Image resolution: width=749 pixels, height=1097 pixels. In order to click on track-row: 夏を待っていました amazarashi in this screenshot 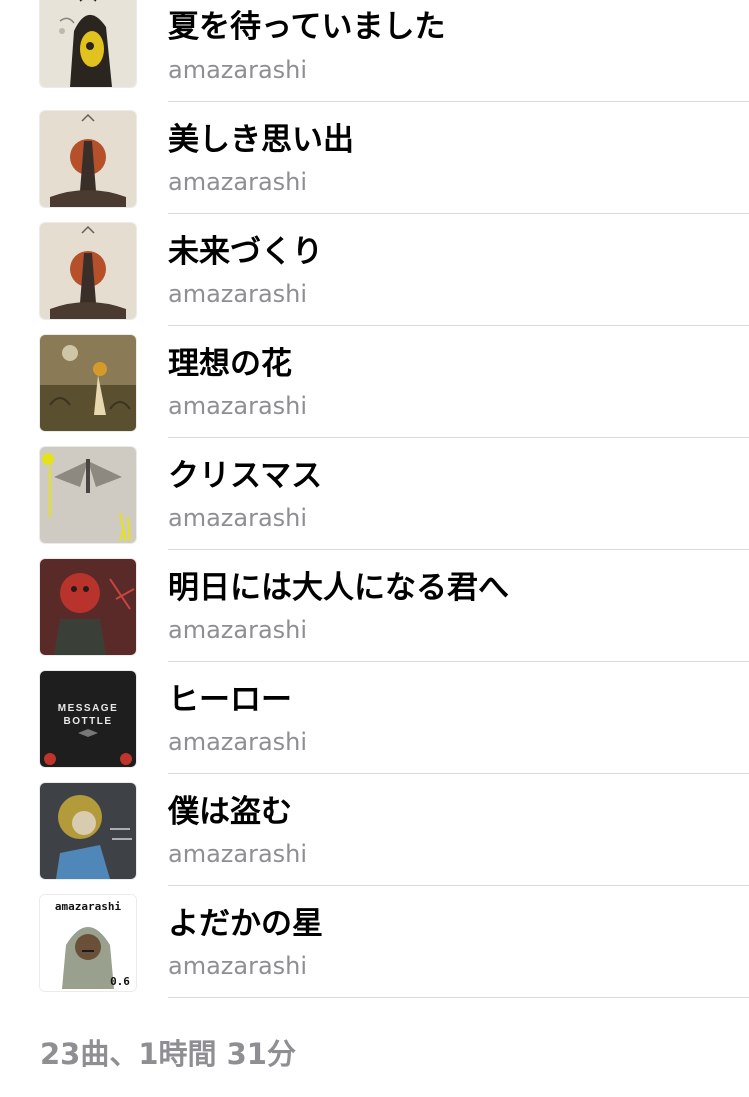, I will do `click(374, 56)`.